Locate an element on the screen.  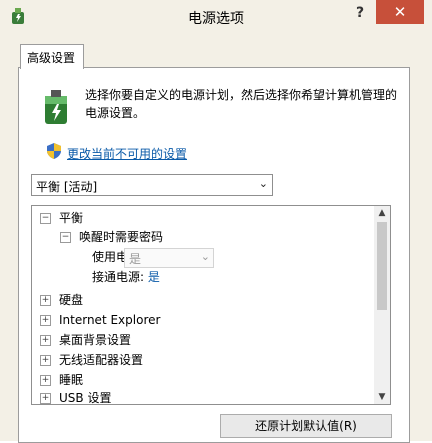
scroll-down-icon: ▼ is located at coordinates (382, 397).